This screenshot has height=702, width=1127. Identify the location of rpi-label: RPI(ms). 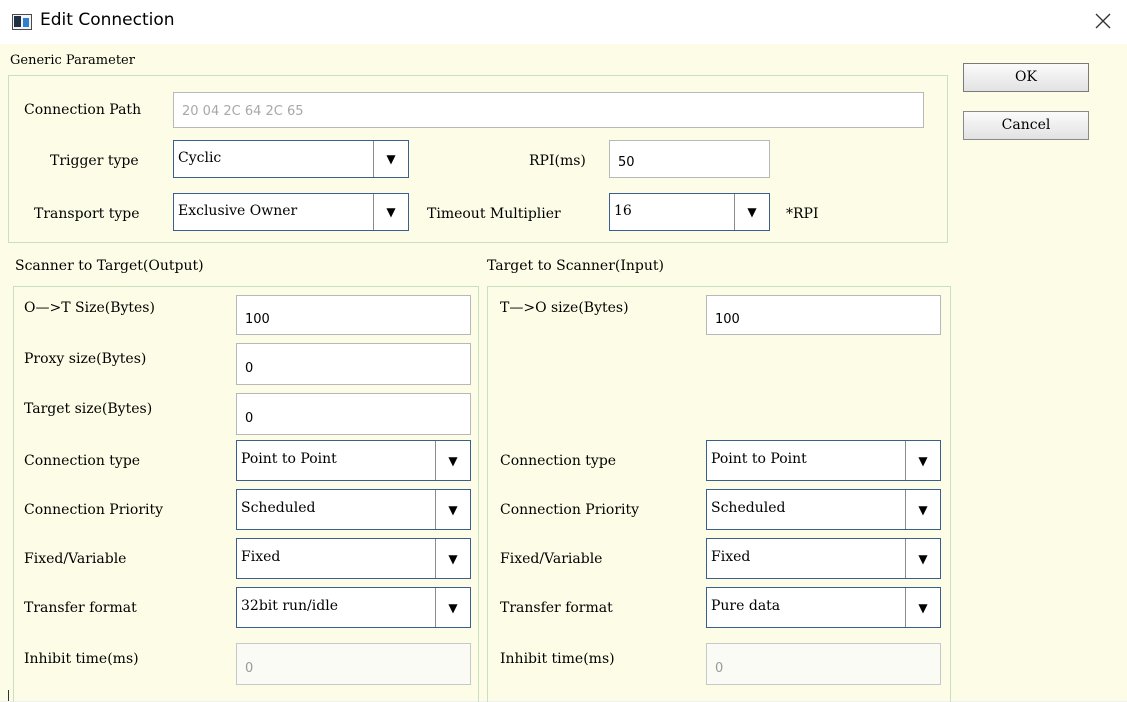
(557, 161).